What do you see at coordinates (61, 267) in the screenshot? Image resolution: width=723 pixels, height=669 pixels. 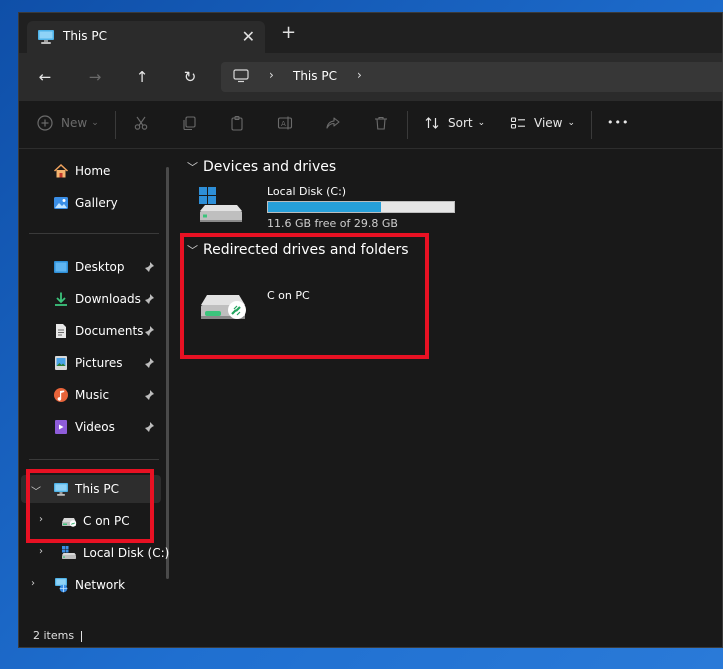 I see `desktop-icon` at bounding box center [61, 267].